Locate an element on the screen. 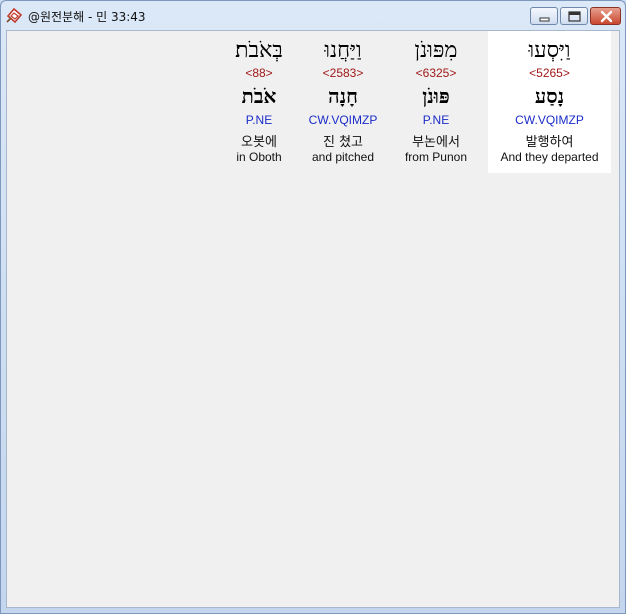  word-column-4: בְּאֹבֹת׃ <88> אֹבֹת P.NE 오봇에 in Oboth is located at coordinates (259, 102).